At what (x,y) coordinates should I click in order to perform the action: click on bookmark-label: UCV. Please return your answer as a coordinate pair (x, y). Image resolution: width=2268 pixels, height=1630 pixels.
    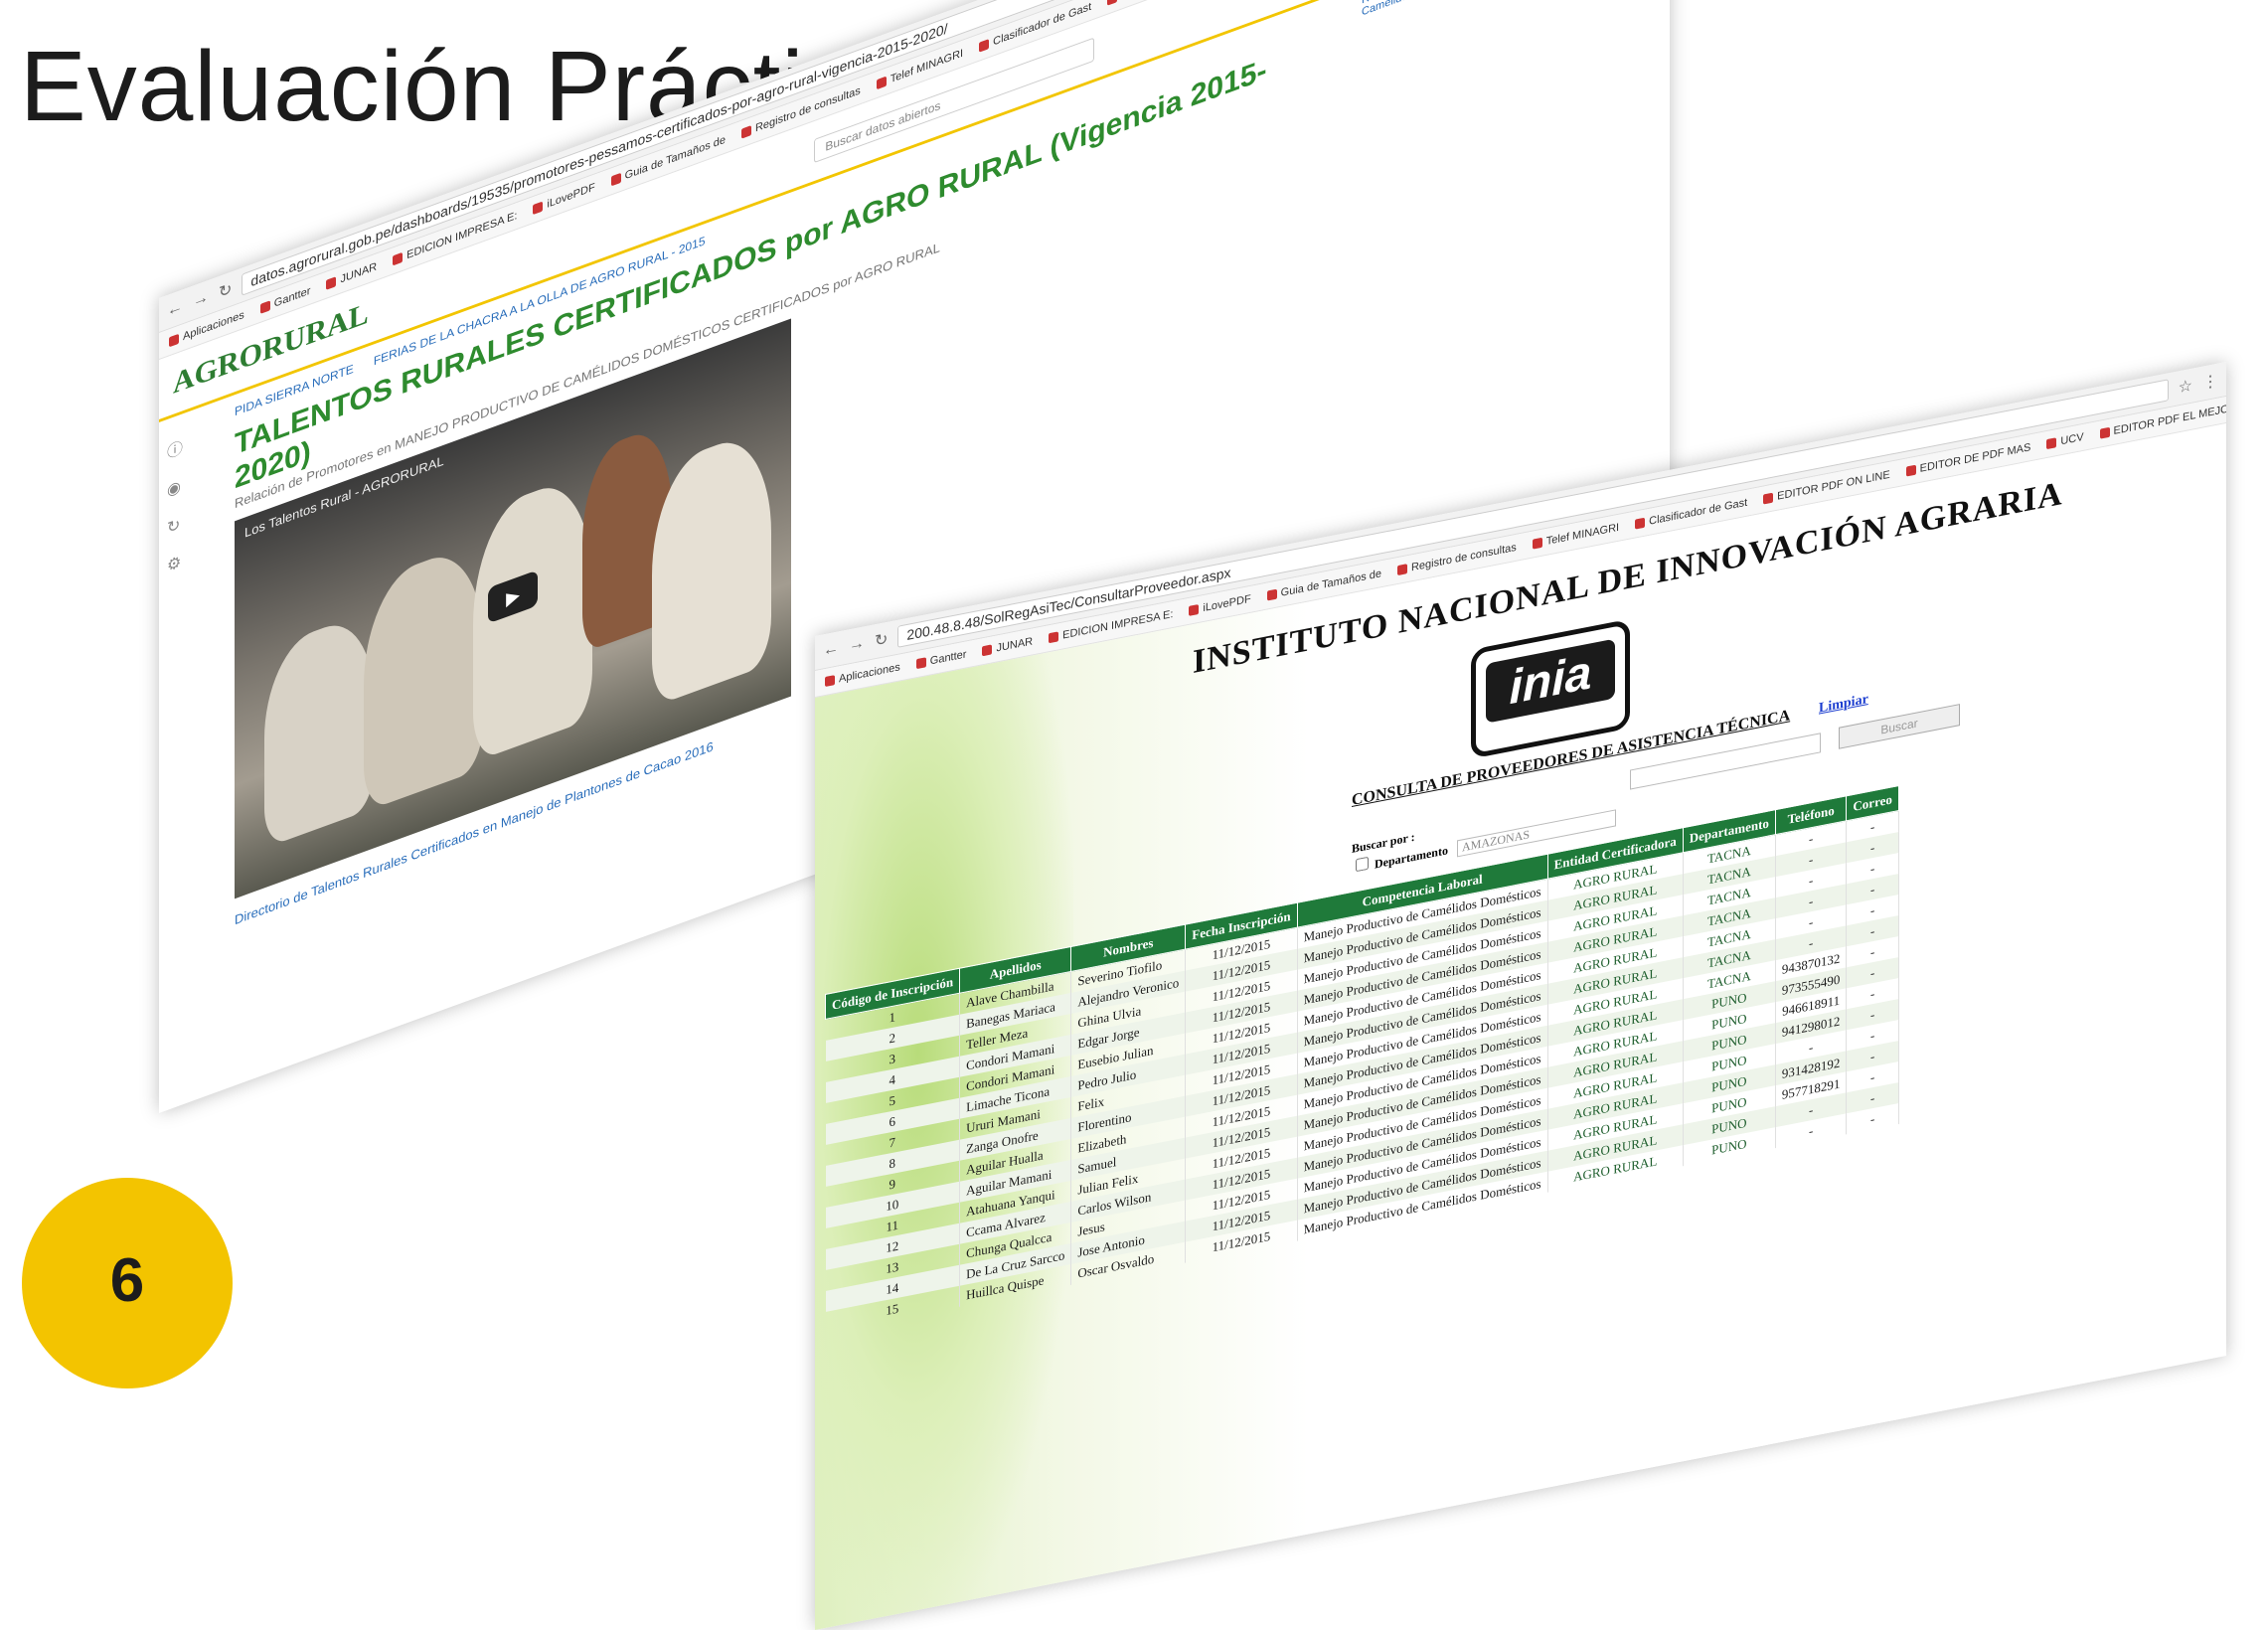
    Looking at the image, I should click on (2072, 439).